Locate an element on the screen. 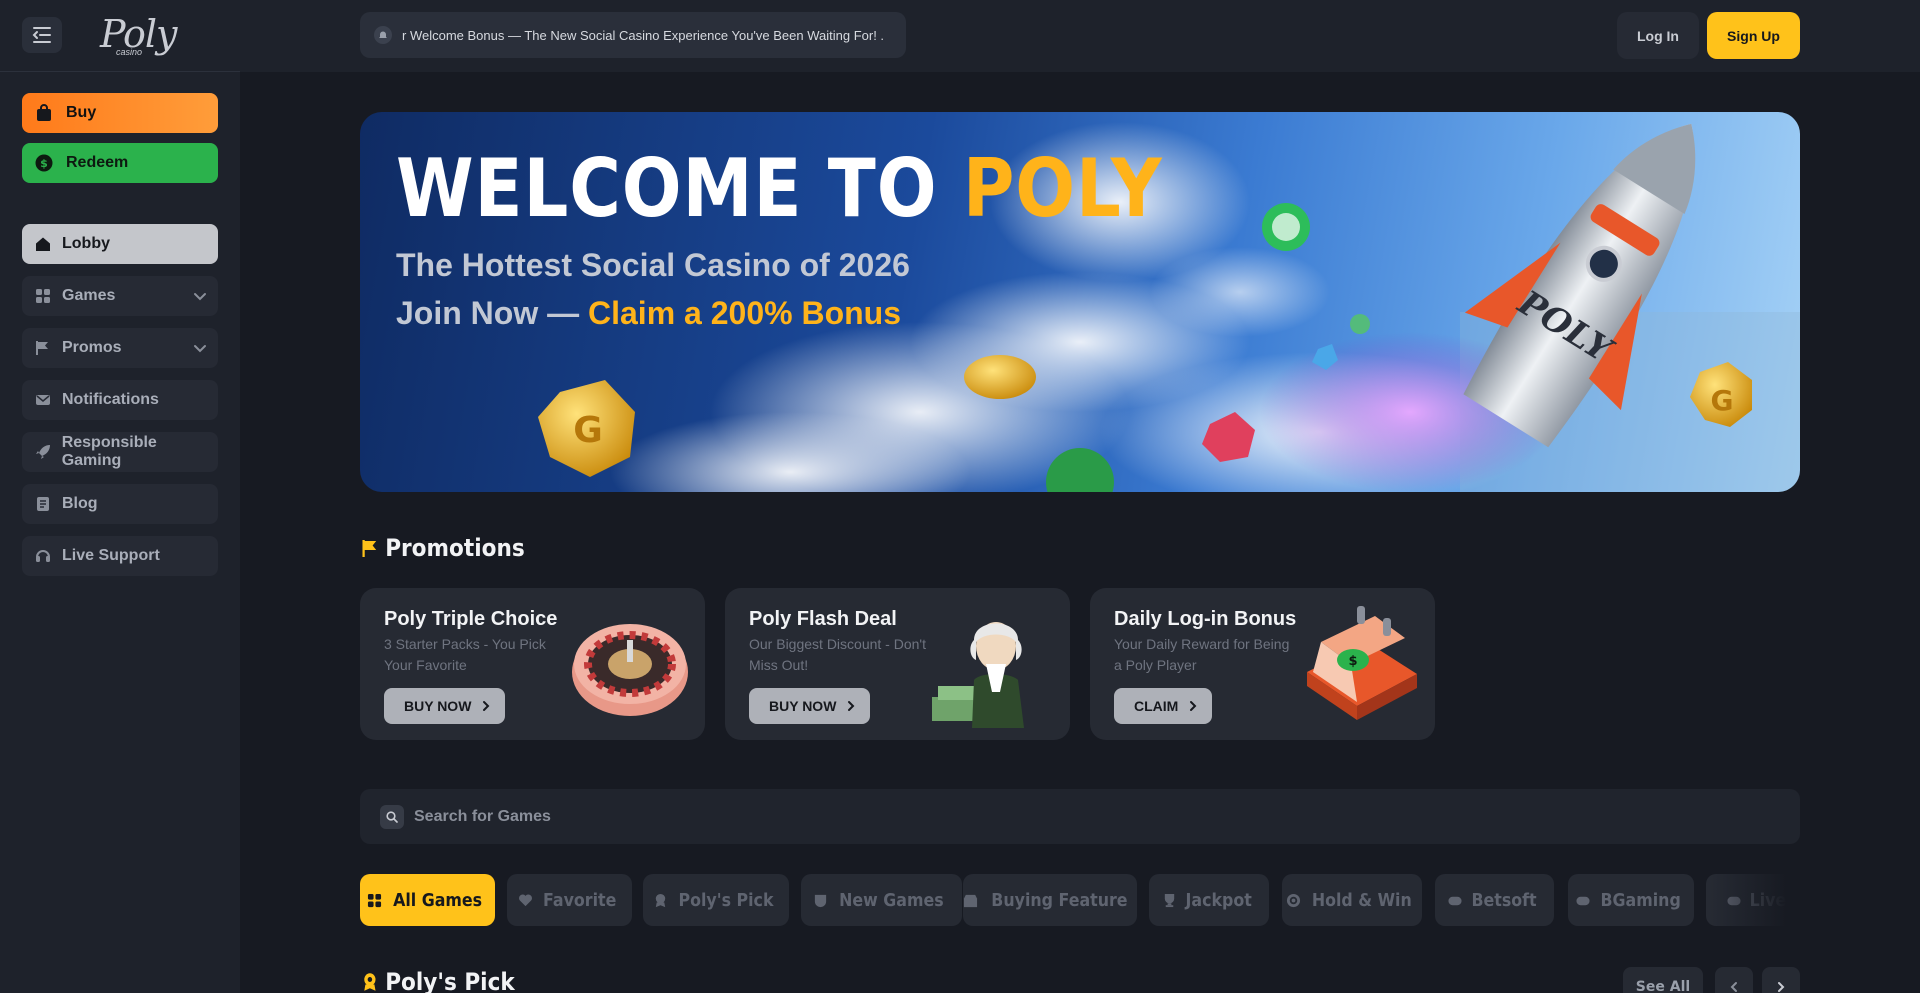  trophy-icon is located at coordinates (1169, 900).